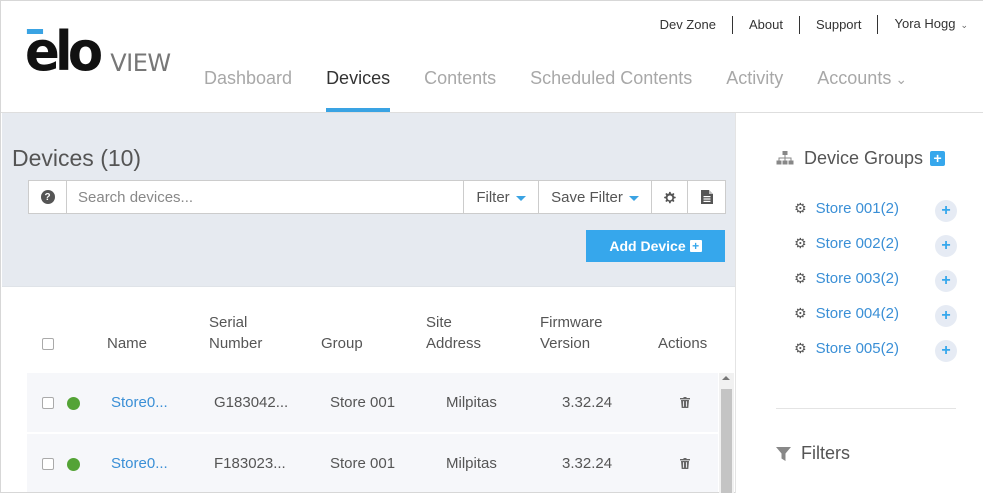  What do you see at coordinates (726, 441) in the screenshot?
I see `scroll-thumb` at bounding box center [726, 441].